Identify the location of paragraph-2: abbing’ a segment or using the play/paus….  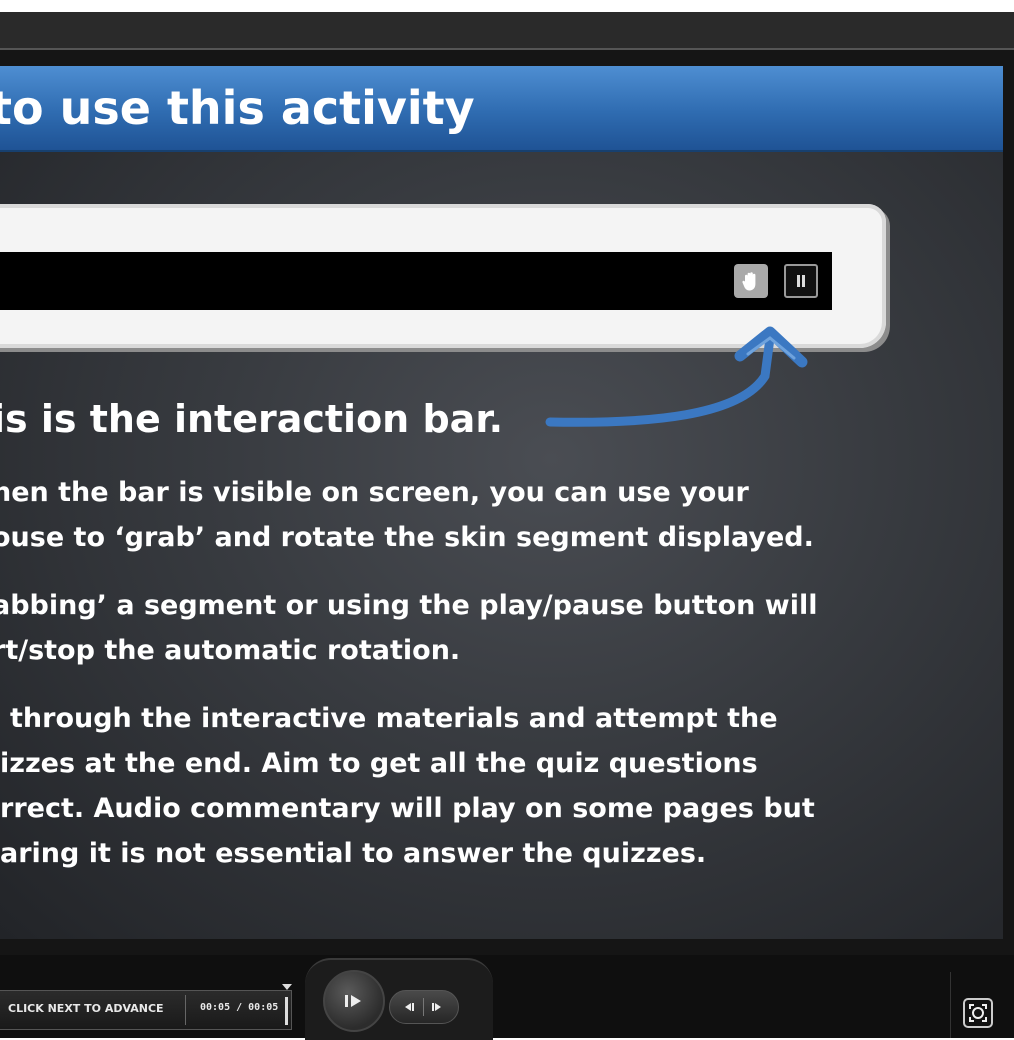
(446, 628).